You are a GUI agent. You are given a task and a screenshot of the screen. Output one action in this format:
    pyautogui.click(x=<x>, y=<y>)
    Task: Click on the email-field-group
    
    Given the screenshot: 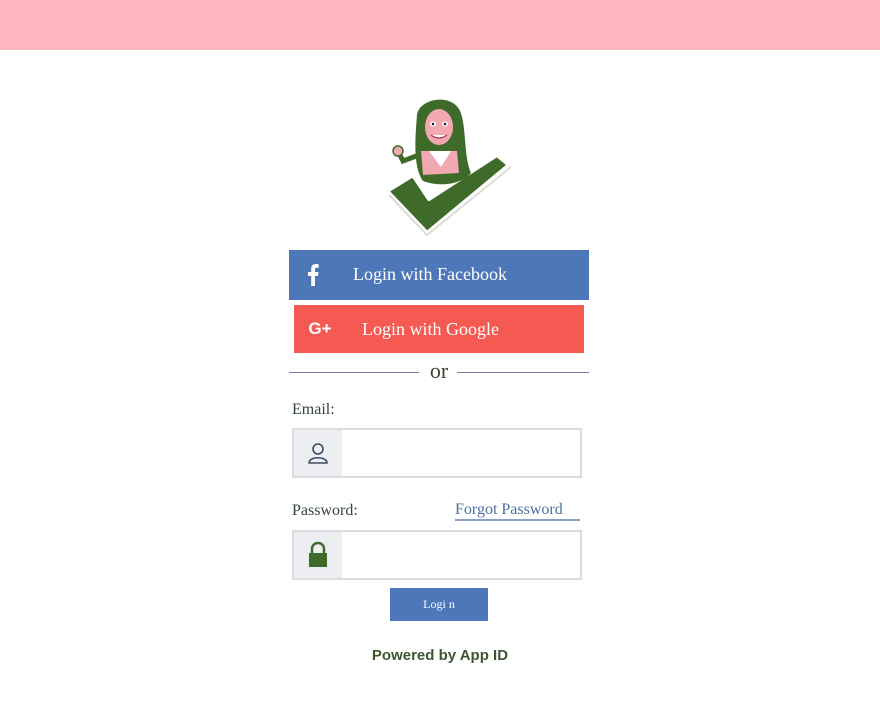 What is the action you would take?
    pyautogui.click(x=437, y=453)
    